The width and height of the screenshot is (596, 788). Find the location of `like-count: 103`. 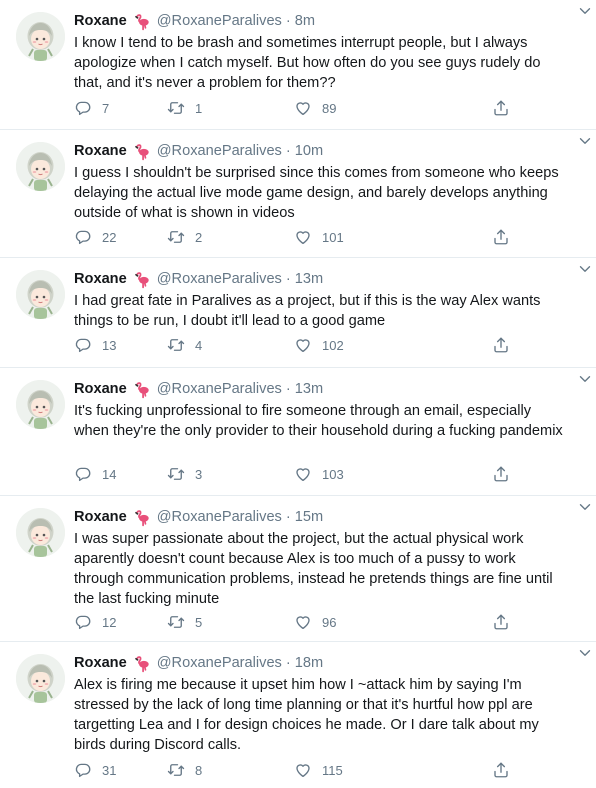

like-count: 103 is located at coordinates (333, 474).